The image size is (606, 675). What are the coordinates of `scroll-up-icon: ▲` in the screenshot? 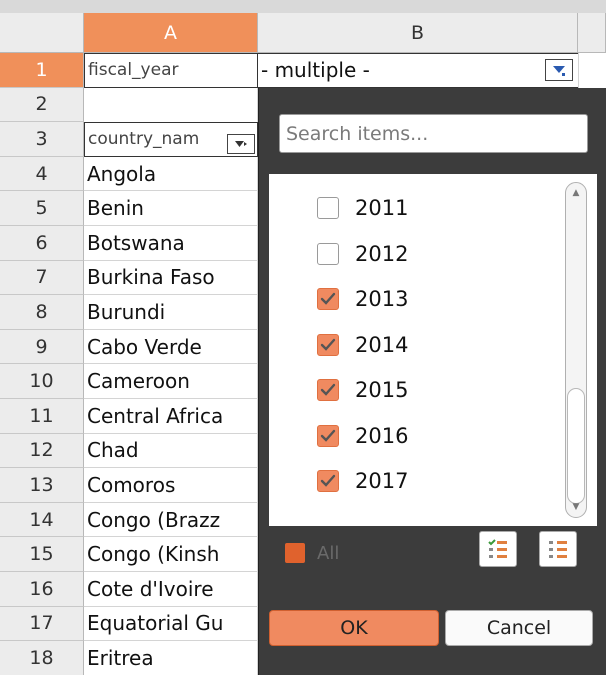 It's located at (576, 193).